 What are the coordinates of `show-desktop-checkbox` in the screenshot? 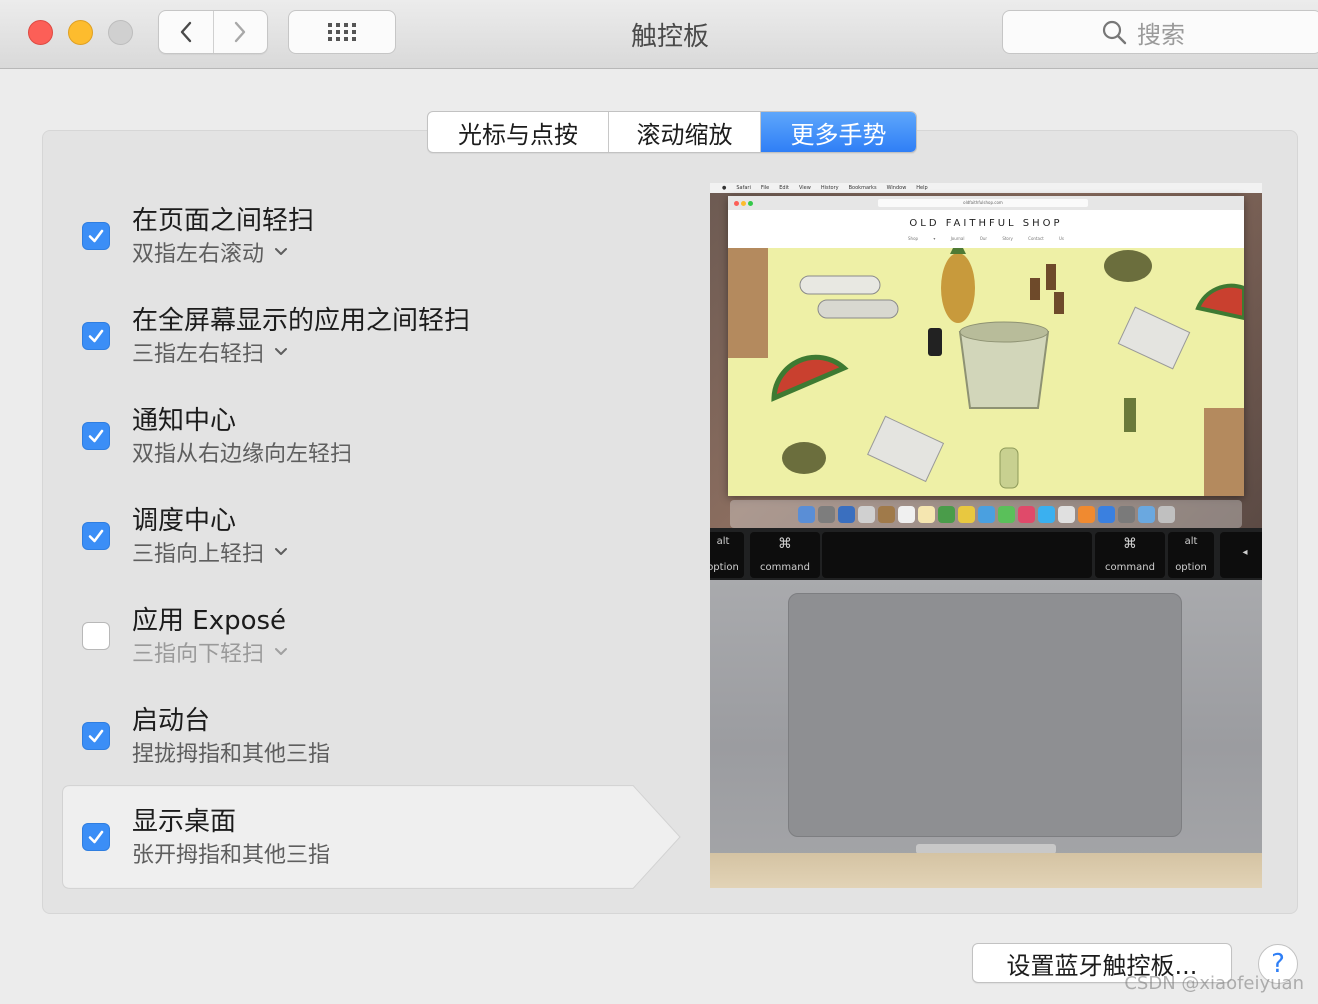 It's located at (96, 837).